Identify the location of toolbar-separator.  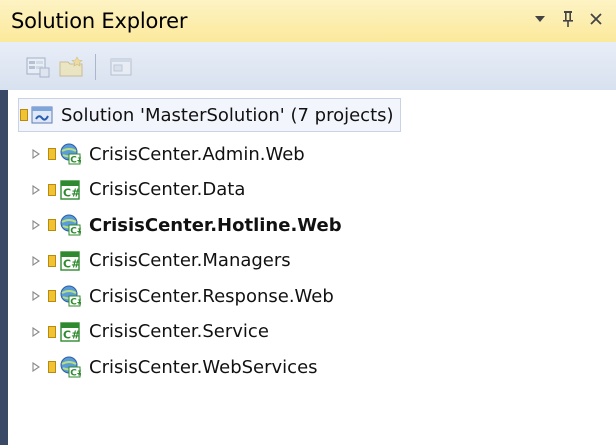
(95, 67).